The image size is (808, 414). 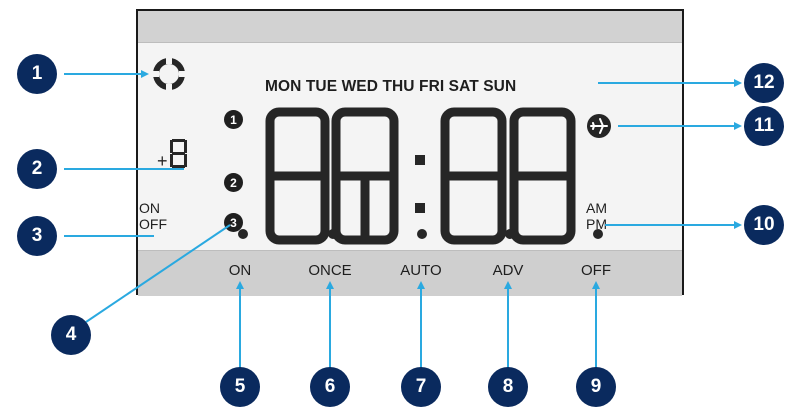 What do you see at coordinates (71, 335) in the screenshot?
I see `callout-4: 4` at bounding box center [71, 335].